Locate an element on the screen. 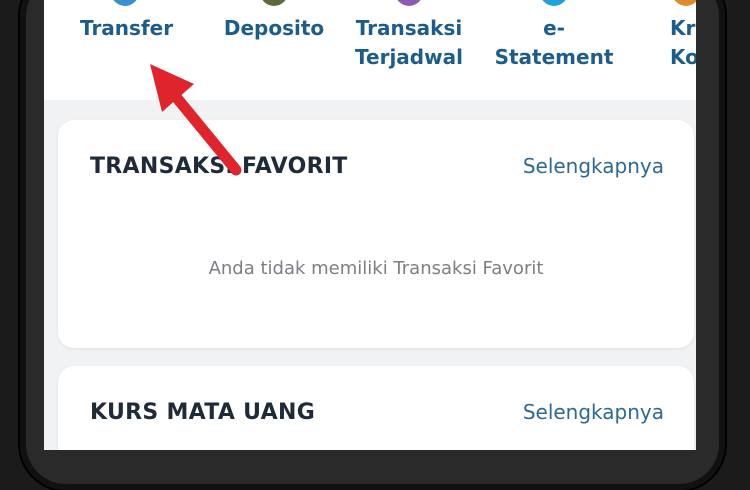  menu-deposito-label: Deposito is located at coordinates (274, 28).